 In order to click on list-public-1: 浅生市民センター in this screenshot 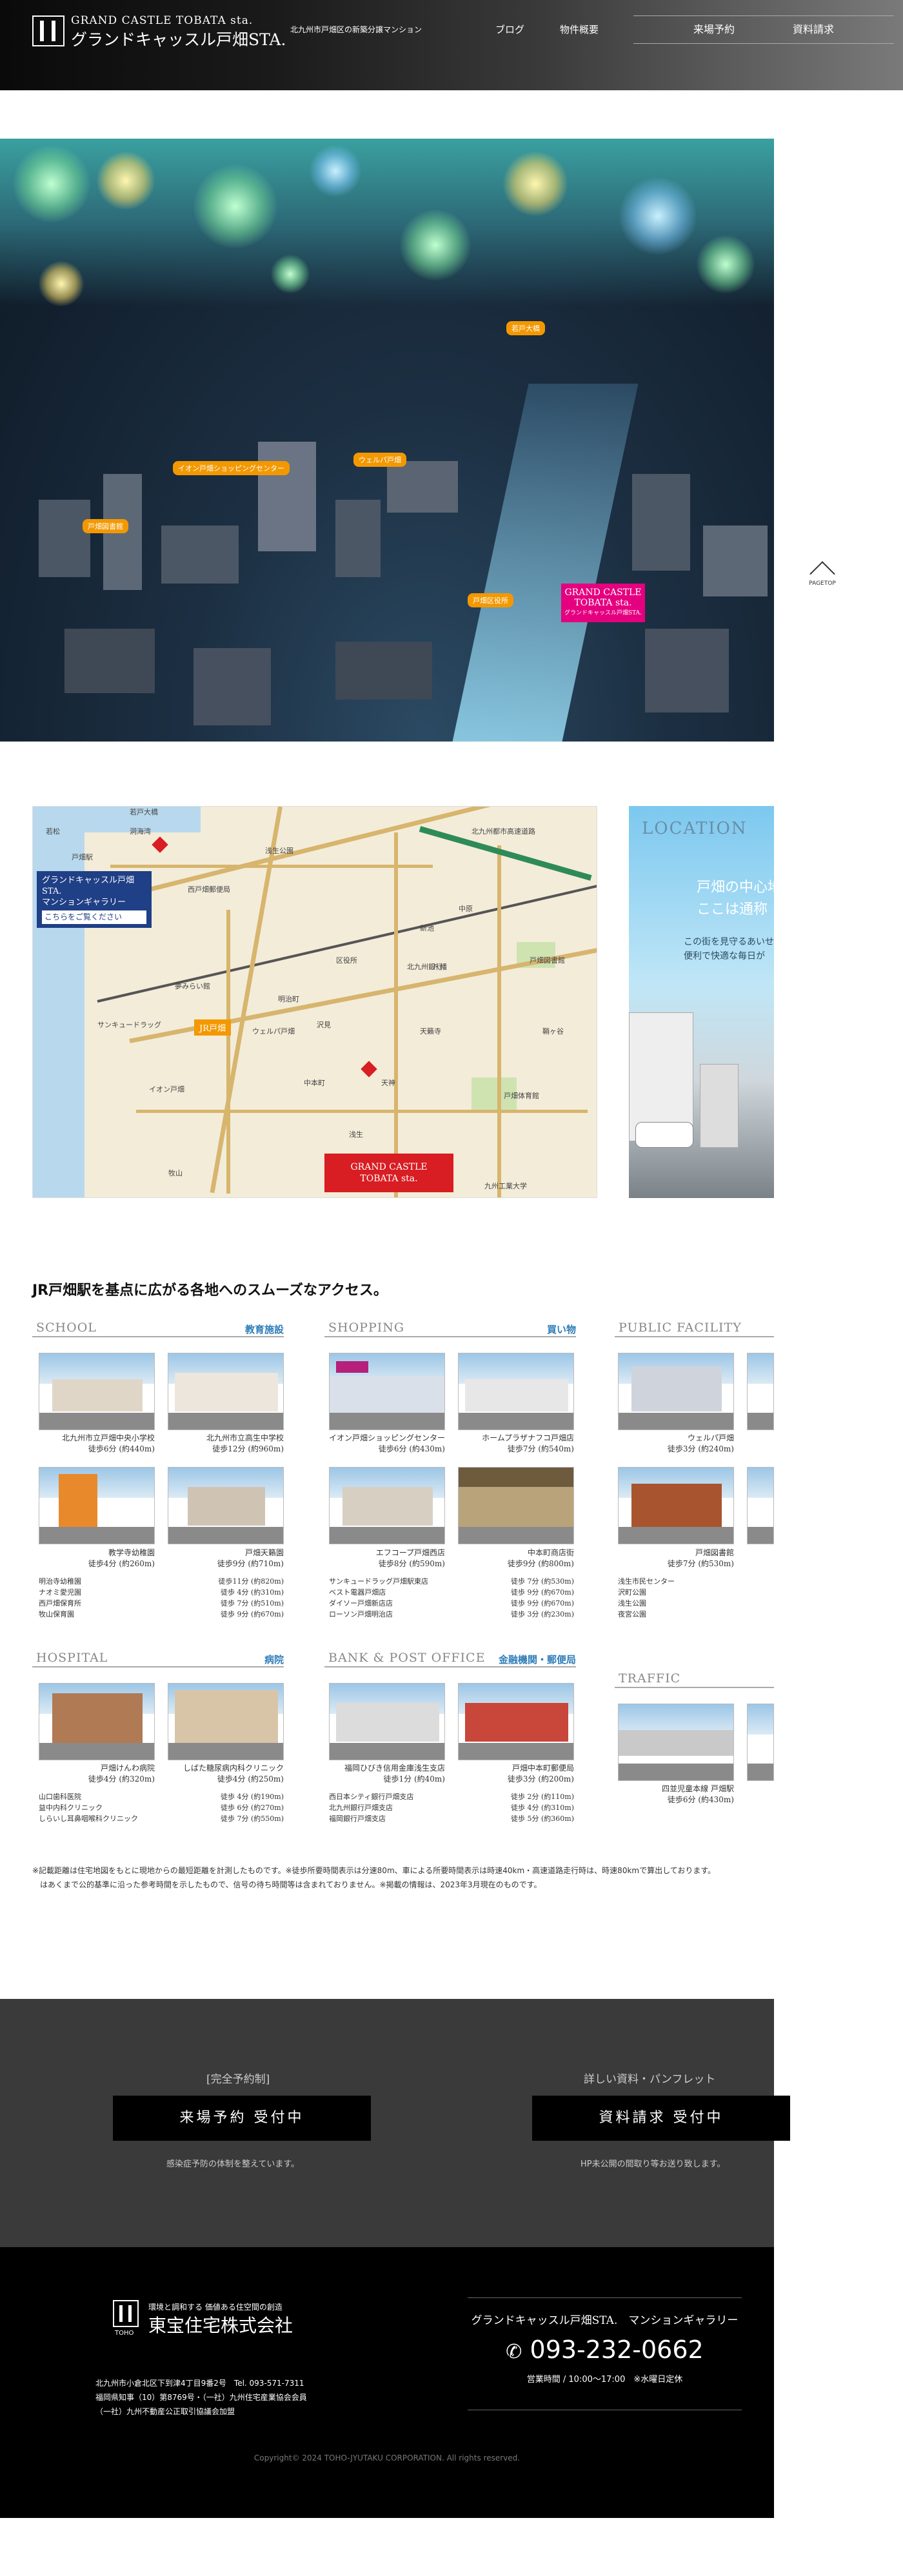, I will do `click(696, 1581)`.